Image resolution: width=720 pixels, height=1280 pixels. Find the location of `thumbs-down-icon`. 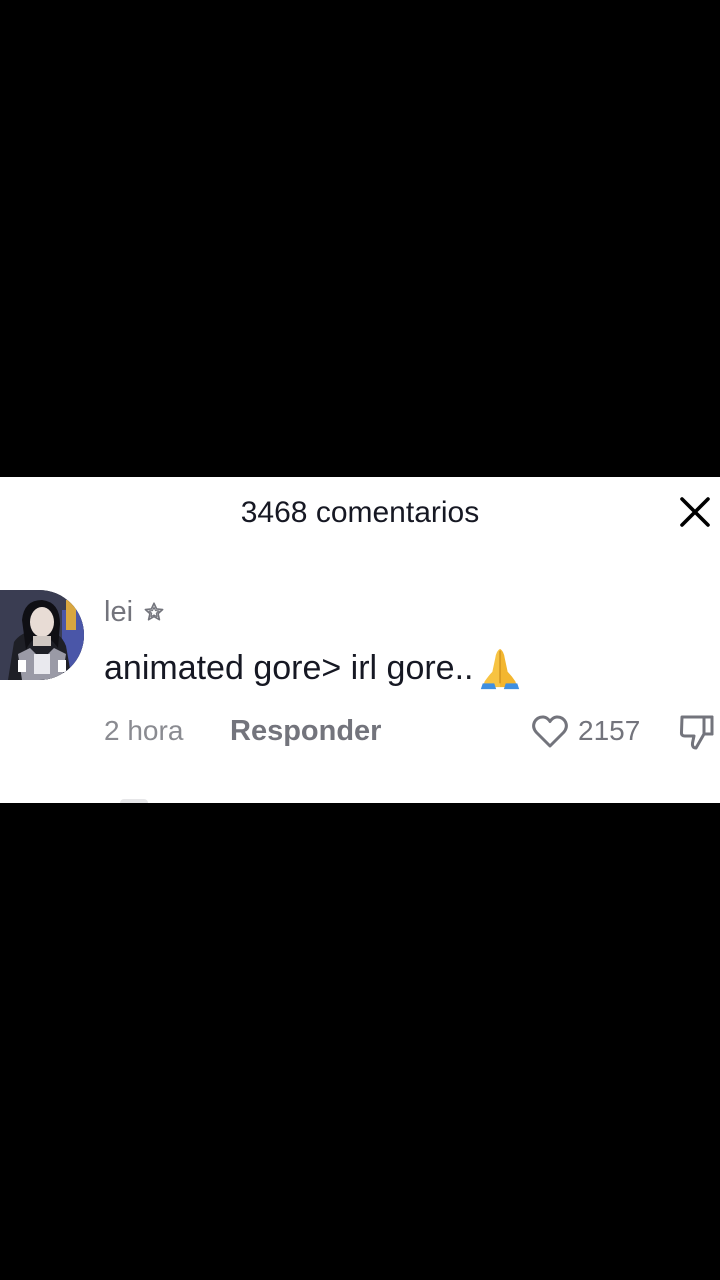

thumbs-down-icon is located at coordinates (696, 732).